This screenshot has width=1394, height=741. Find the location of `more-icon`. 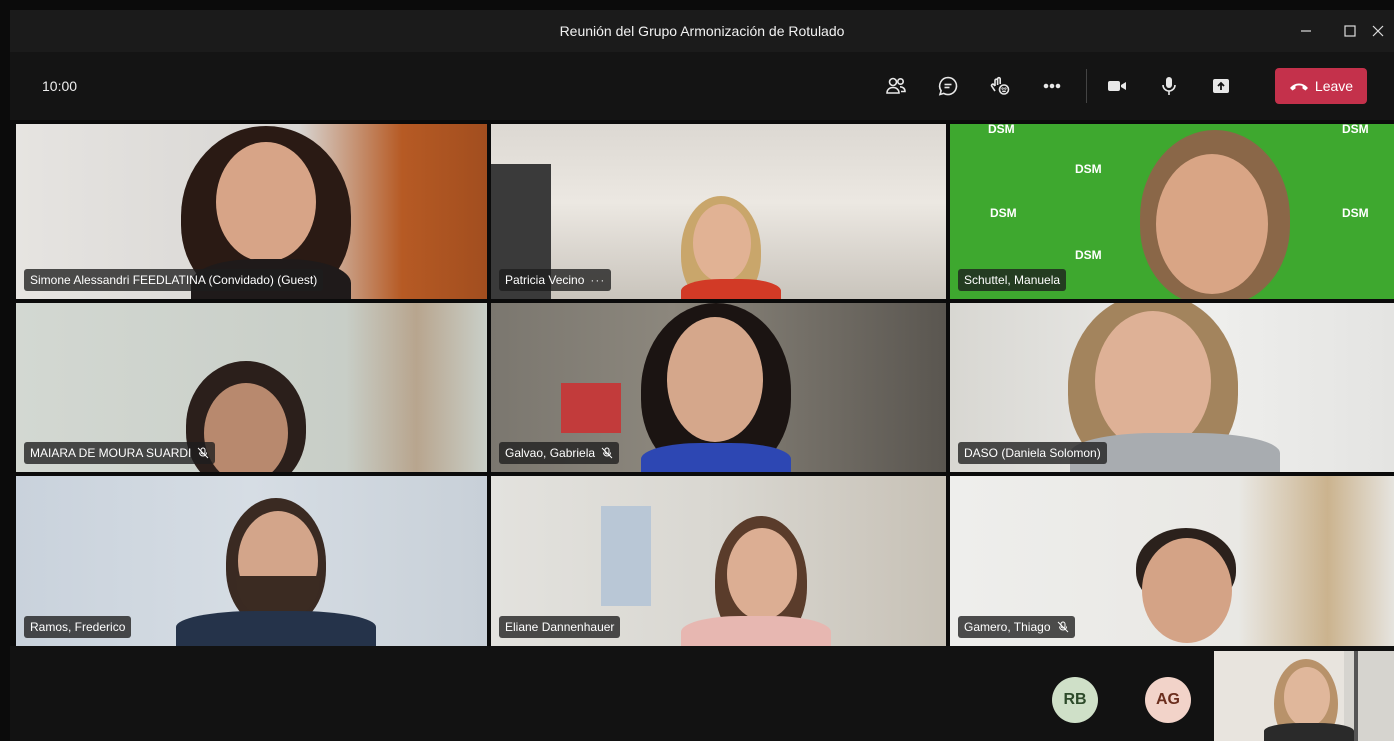

more-icon is located at coordinates (1052, 86).